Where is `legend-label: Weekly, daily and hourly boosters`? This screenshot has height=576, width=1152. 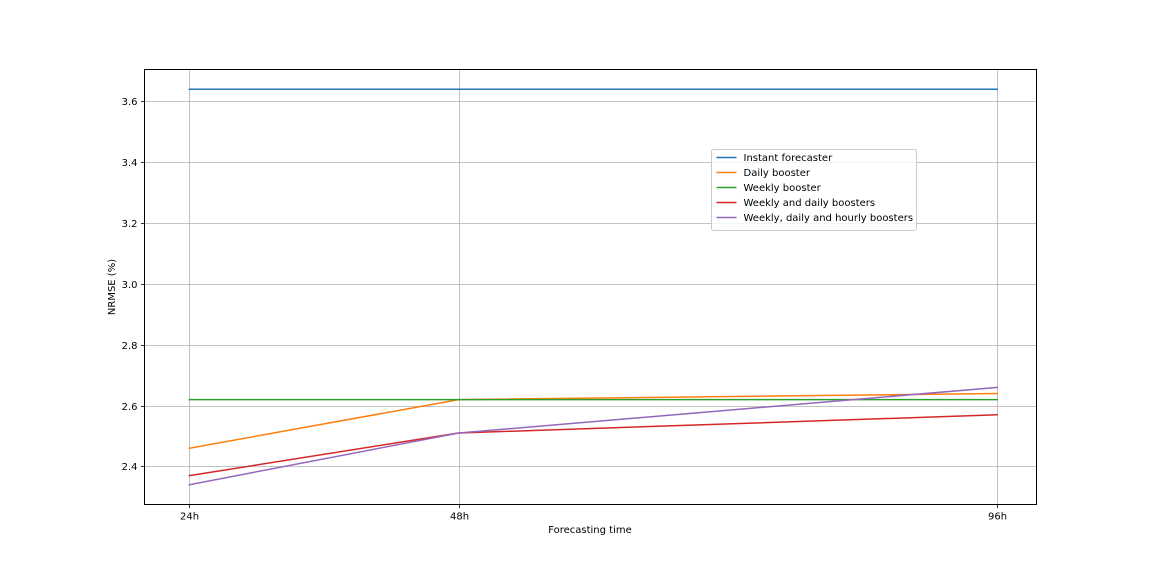 legend-label: Weekly, daily and hourly boosters is located at coordinates (829, 218).